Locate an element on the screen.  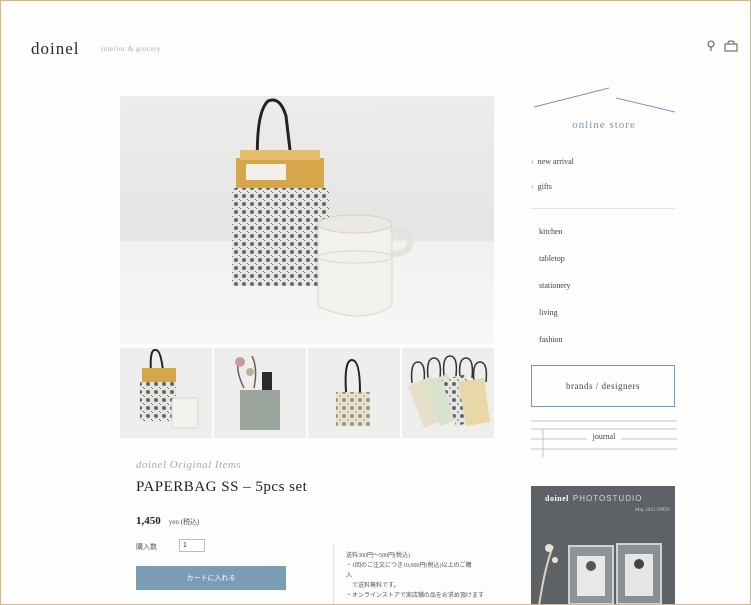
nav-tabletop: tabletop is located at coordinates (604, 266).